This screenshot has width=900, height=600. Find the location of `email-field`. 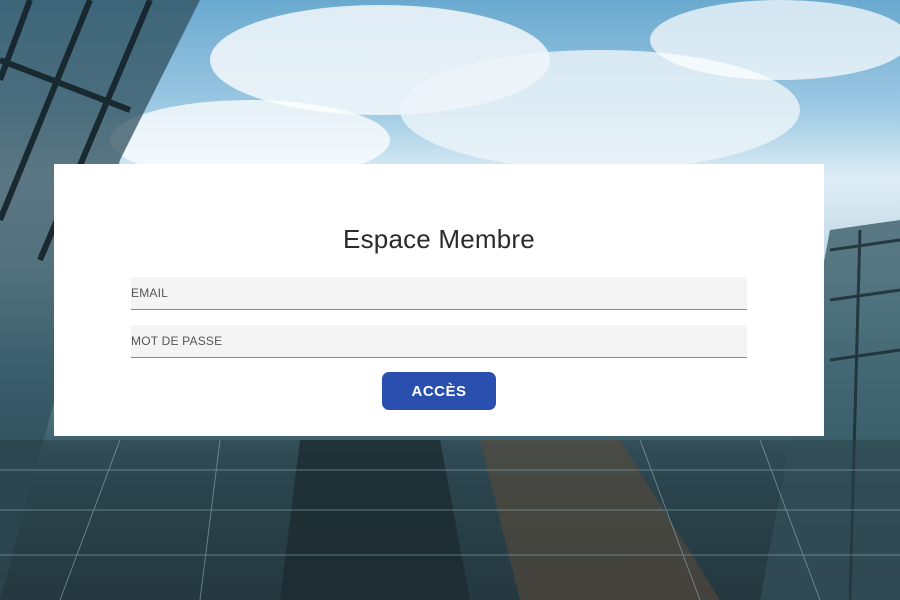

email-field is located at coordinates (439, 293).